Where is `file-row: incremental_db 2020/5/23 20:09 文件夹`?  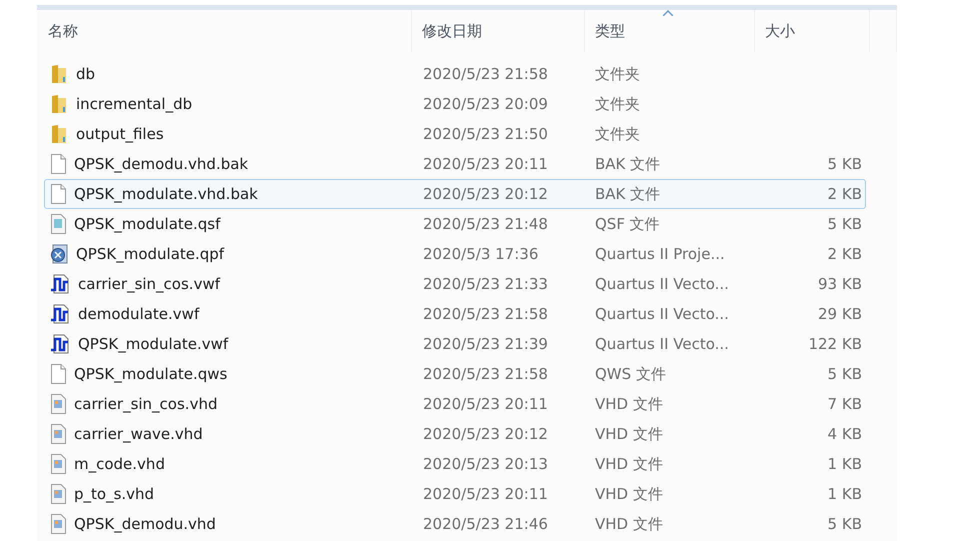 file-row: incremental_db 2020/5/23 20:09 文件夹 is located at coordinates (455, 104).